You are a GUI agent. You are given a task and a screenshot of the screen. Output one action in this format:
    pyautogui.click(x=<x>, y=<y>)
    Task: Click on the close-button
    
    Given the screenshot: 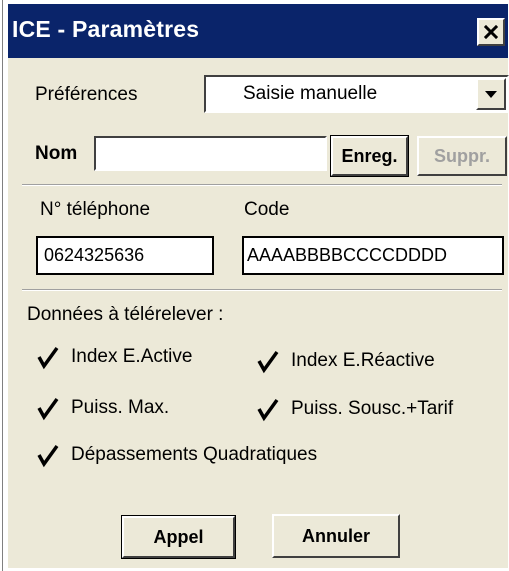 What is the action you would take?
    pyautogui.click(x=491, y=32)
    